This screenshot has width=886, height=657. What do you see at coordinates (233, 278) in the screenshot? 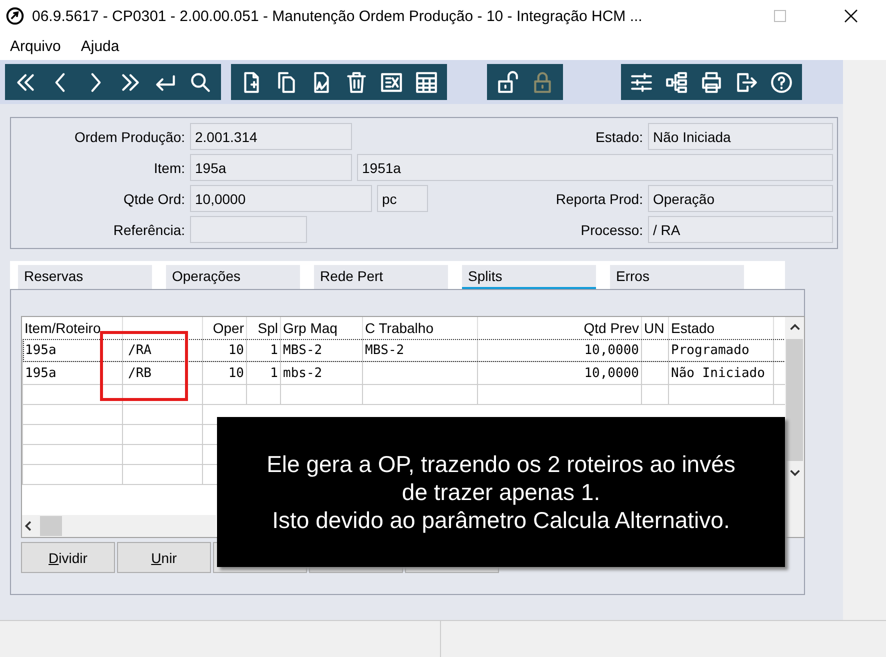
I see `tab: Operações` at bounding box center [233, 278].